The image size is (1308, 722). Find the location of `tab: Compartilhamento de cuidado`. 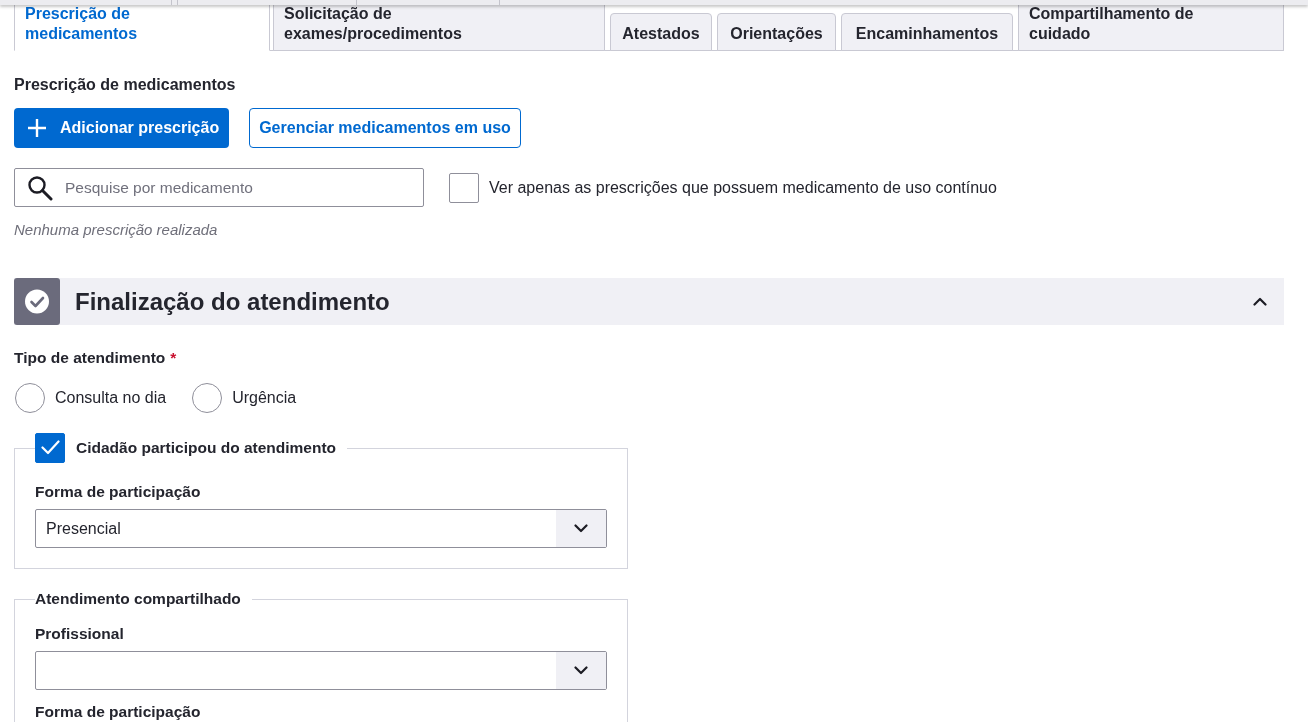

tab: Compartilhamento de cuidado is located at coordinates (1151, 28).